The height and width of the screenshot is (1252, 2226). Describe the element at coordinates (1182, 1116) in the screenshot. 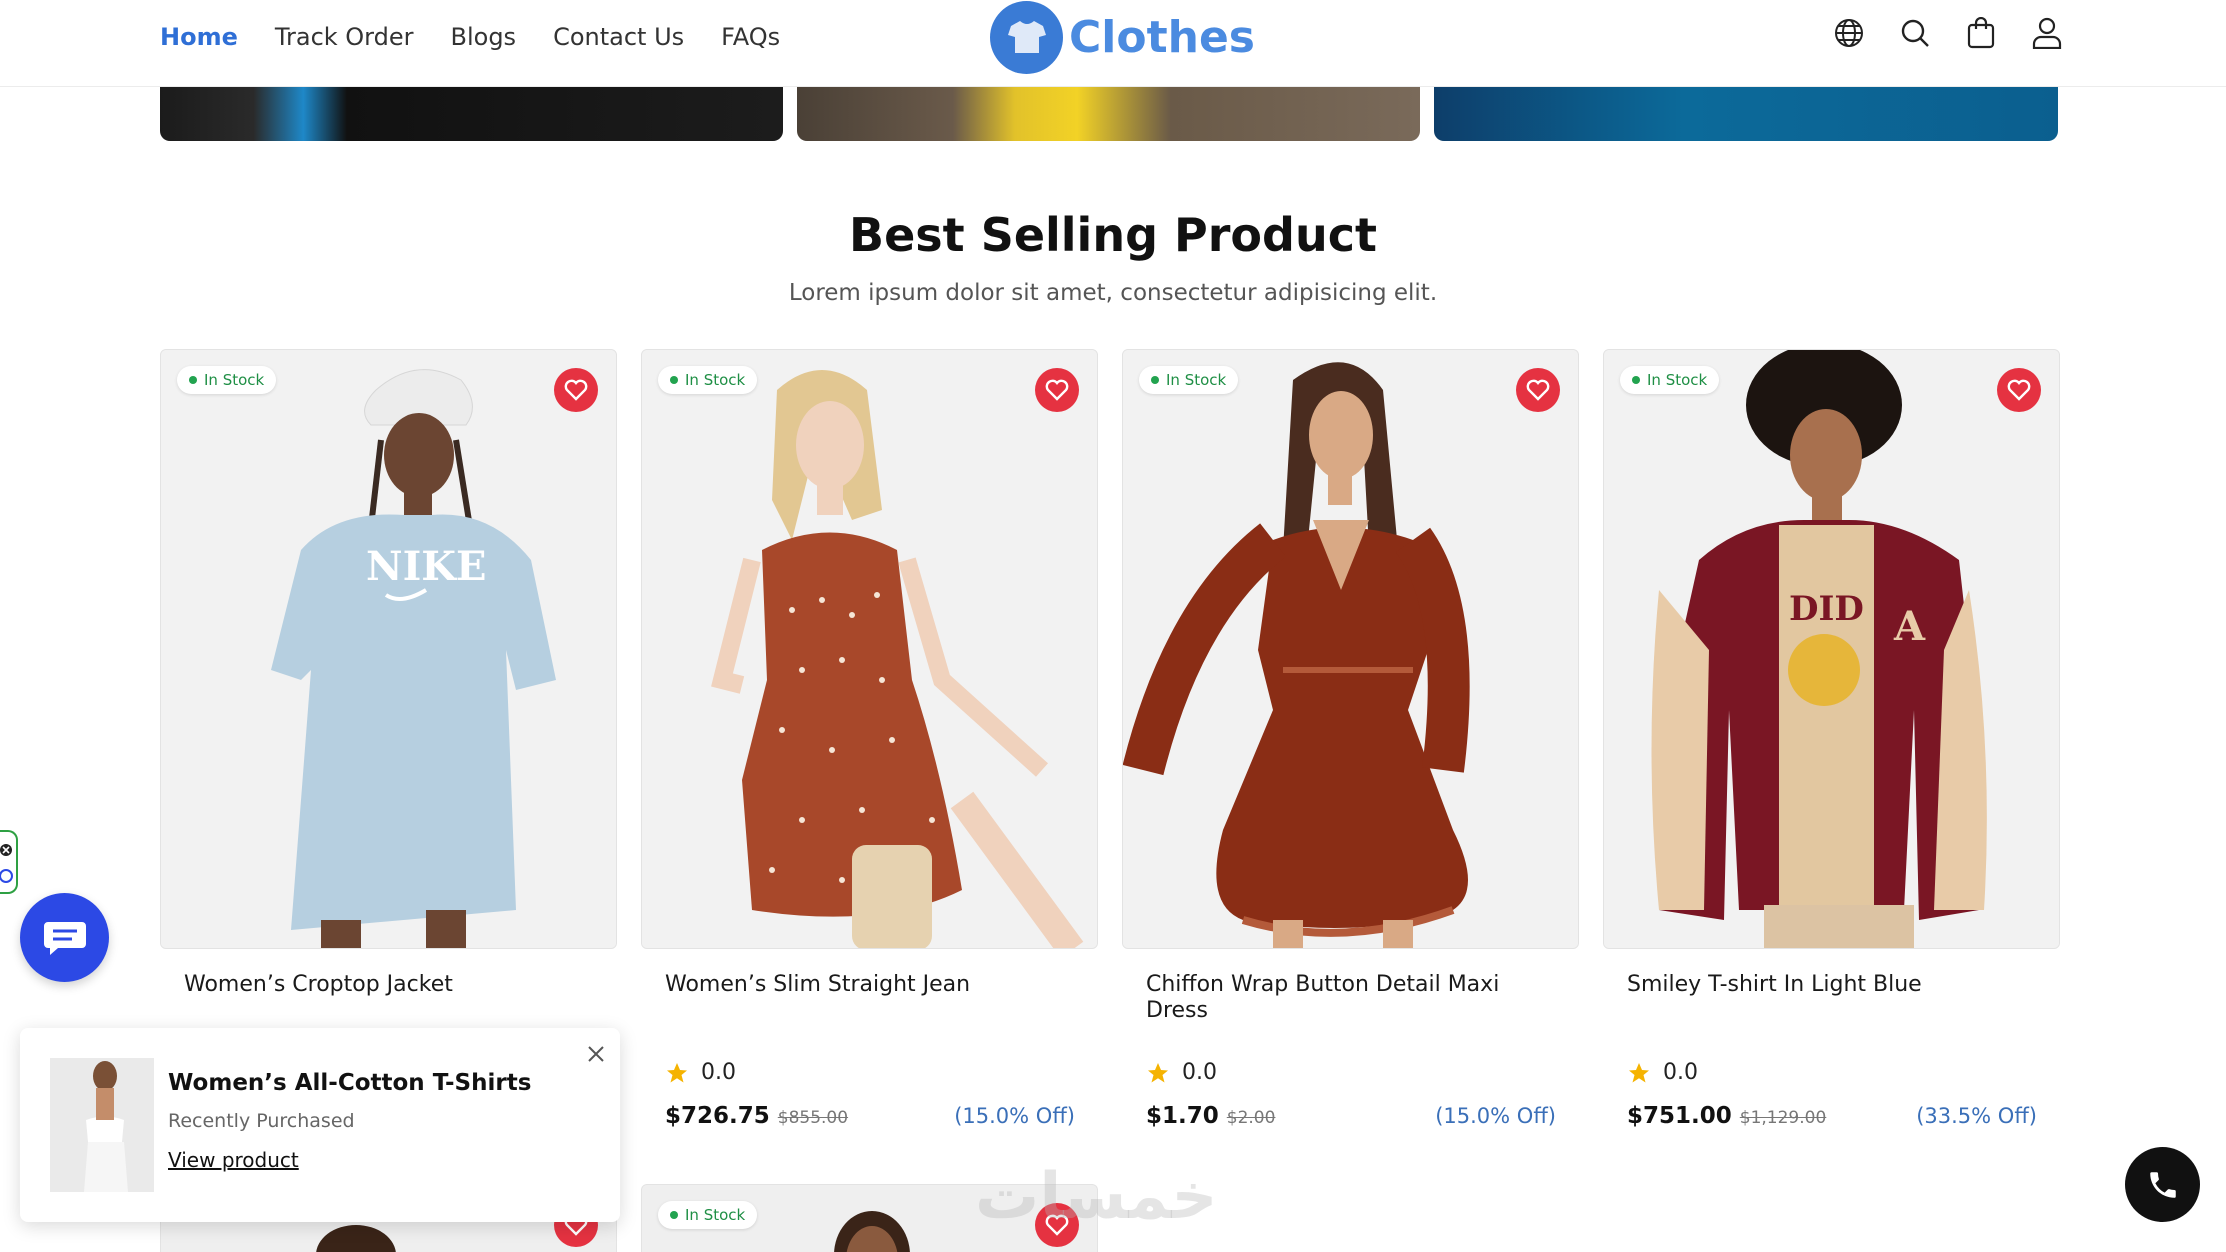

I see `current-price: $1.70` at that location.